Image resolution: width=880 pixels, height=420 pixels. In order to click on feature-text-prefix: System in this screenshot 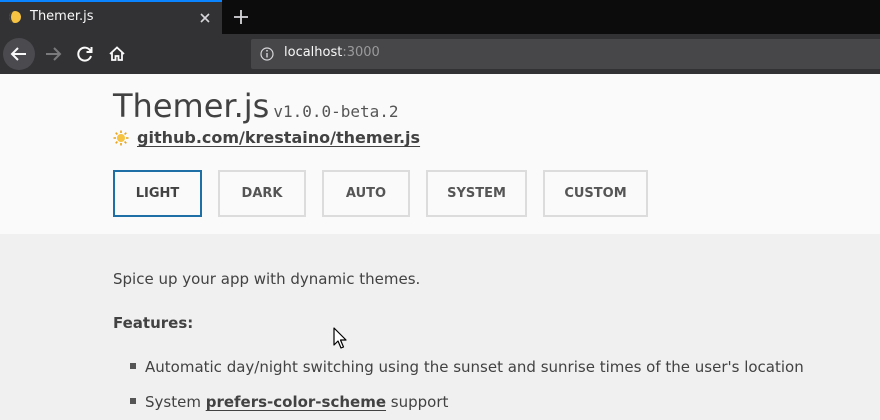, I will do `click(175, 402)`.